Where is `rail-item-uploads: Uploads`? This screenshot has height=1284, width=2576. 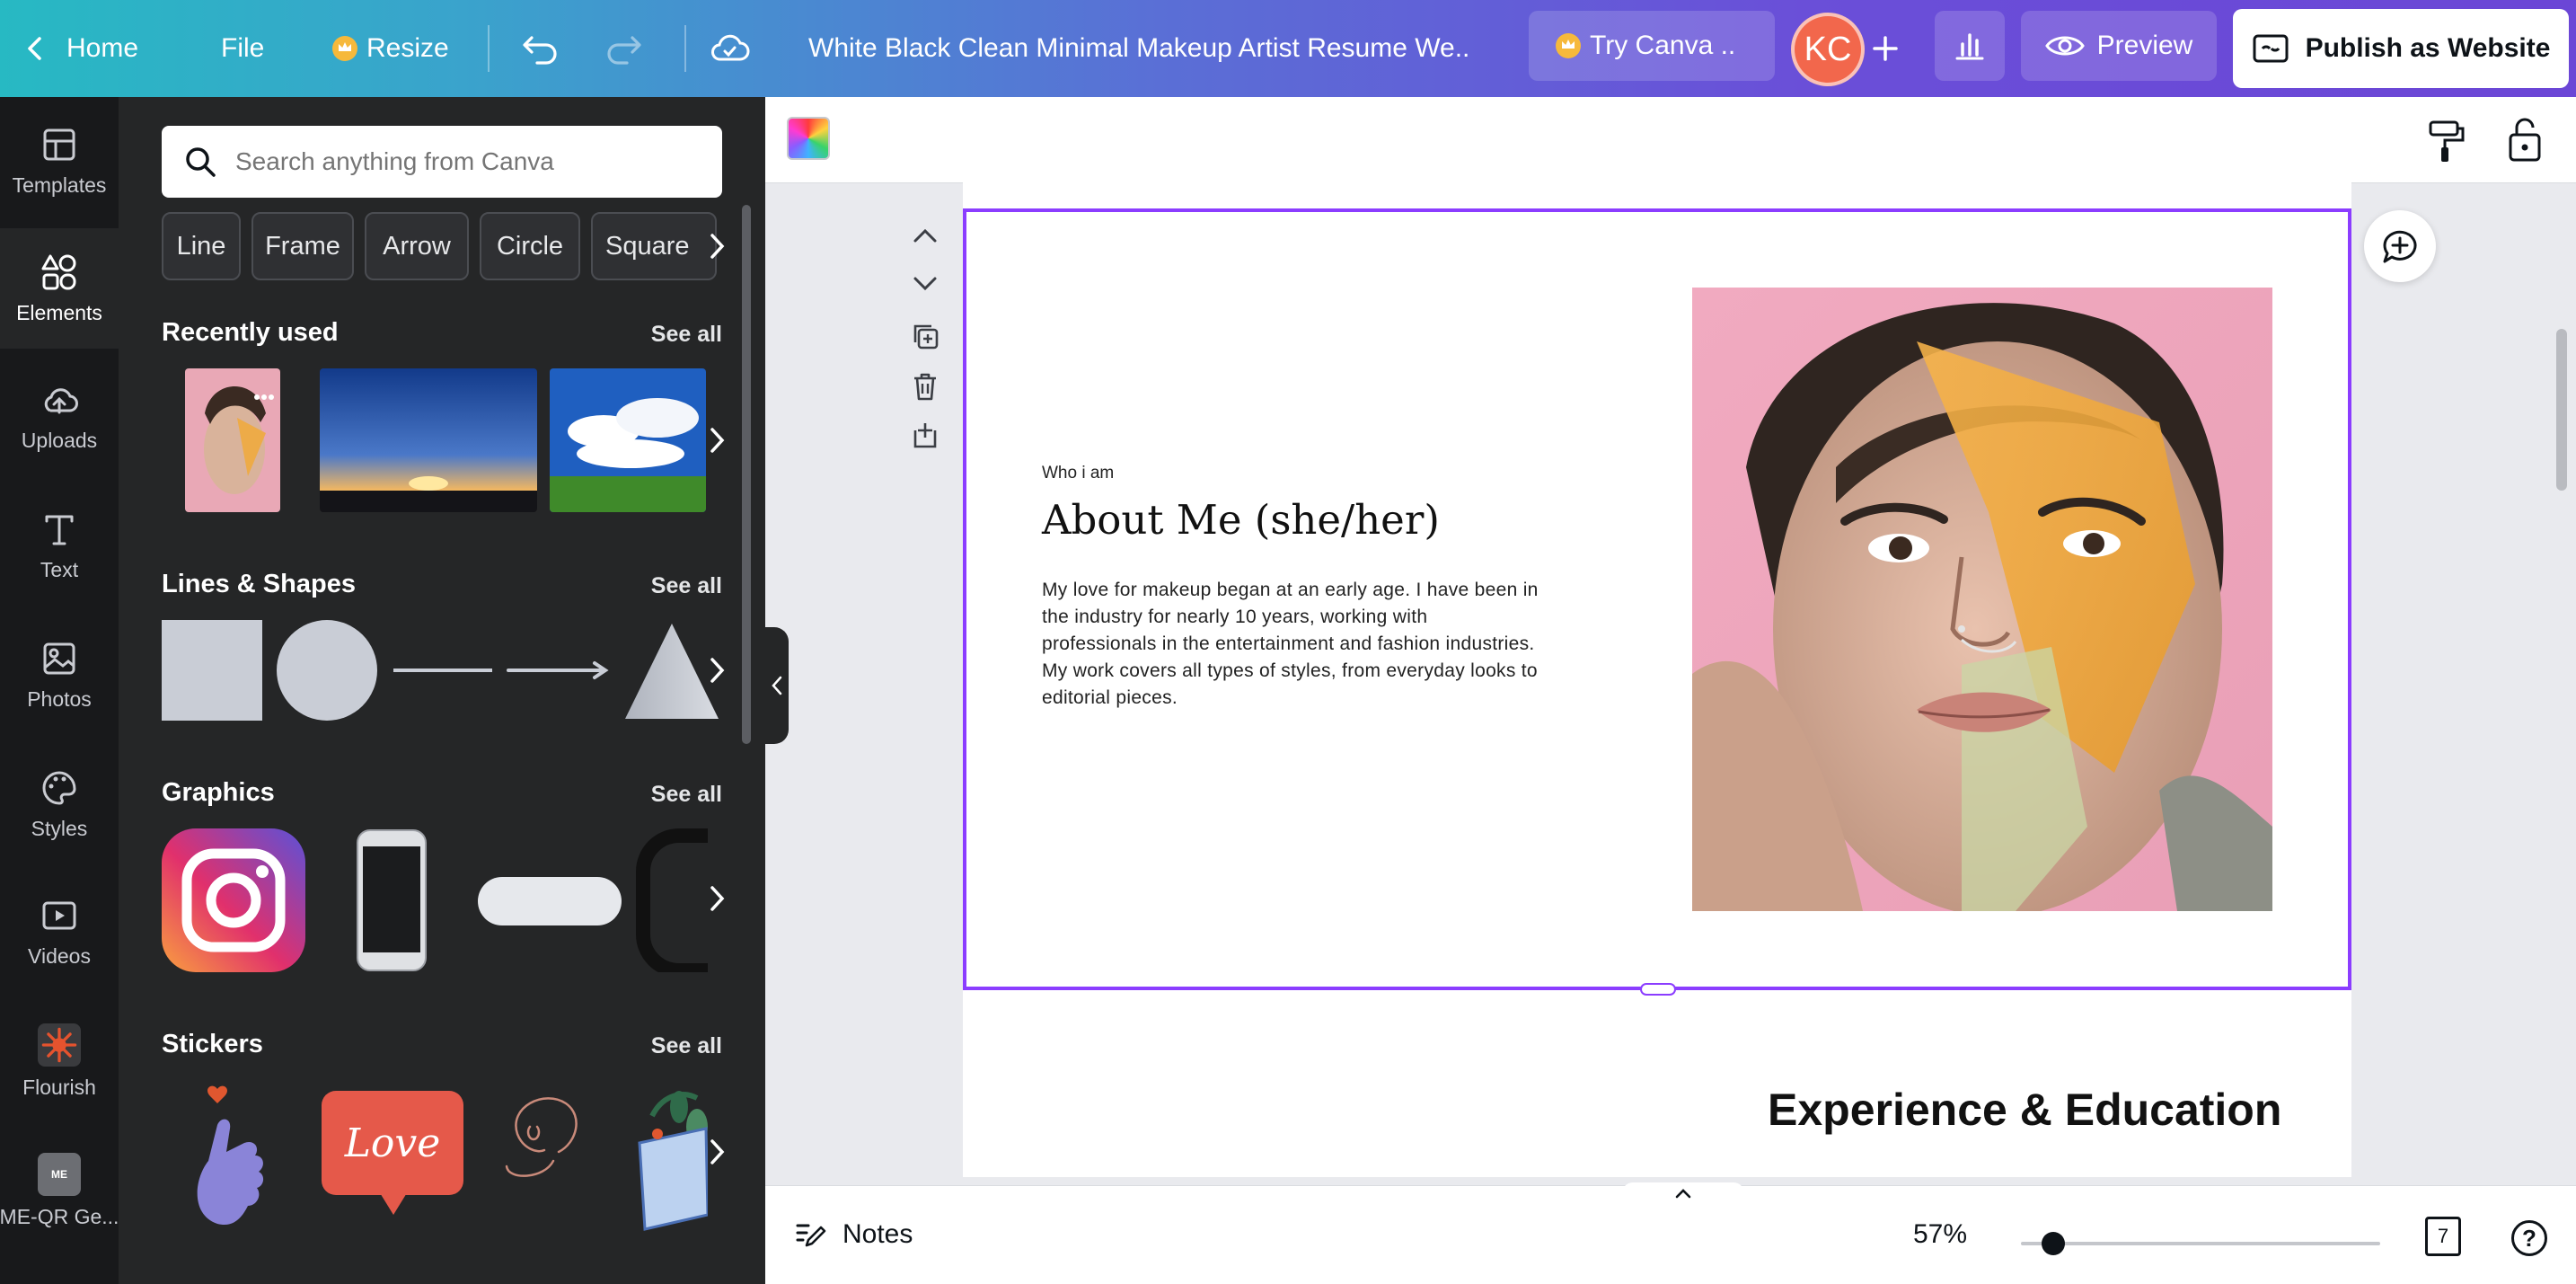 rail-item-uploads: Uploads is located at coordinates (59, 416).